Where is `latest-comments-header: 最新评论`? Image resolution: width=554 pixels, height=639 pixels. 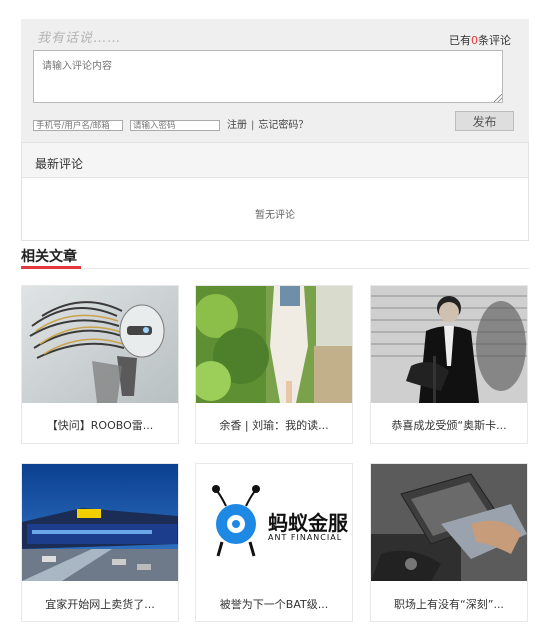
latest-comments-header: 最新评论 is located at coordinates (275, 160).